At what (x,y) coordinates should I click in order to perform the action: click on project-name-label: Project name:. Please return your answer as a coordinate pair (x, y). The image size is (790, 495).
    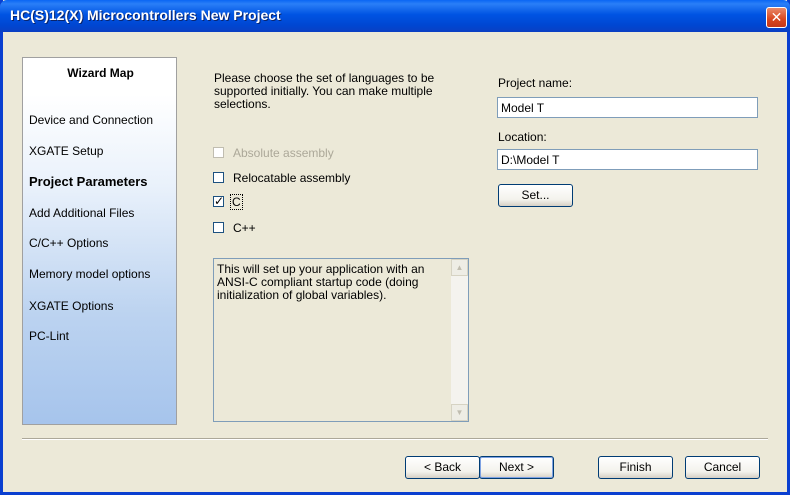
    Looking at the image, I should click on (535, 83).